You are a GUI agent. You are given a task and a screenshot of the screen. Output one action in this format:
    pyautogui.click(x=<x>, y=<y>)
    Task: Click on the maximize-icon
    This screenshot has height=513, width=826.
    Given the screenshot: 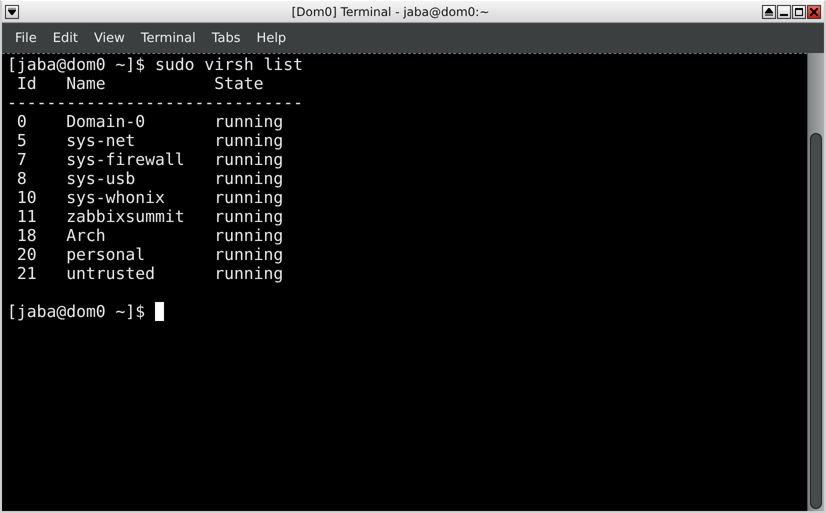 What is the action you would take?
    pyautogui.click(x=799, y=12)
    